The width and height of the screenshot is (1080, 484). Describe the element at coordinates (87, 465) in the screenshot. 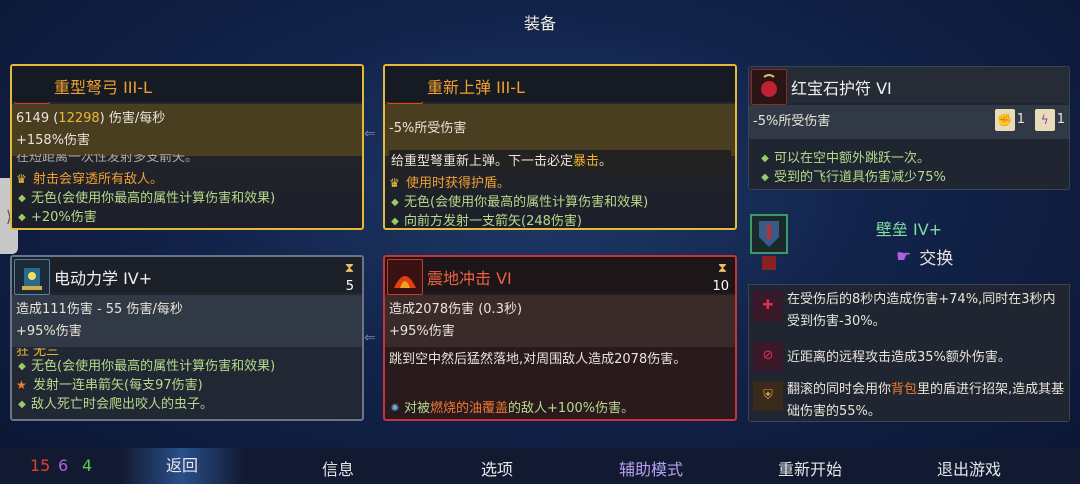

I see `survival-count: 4` at that location.